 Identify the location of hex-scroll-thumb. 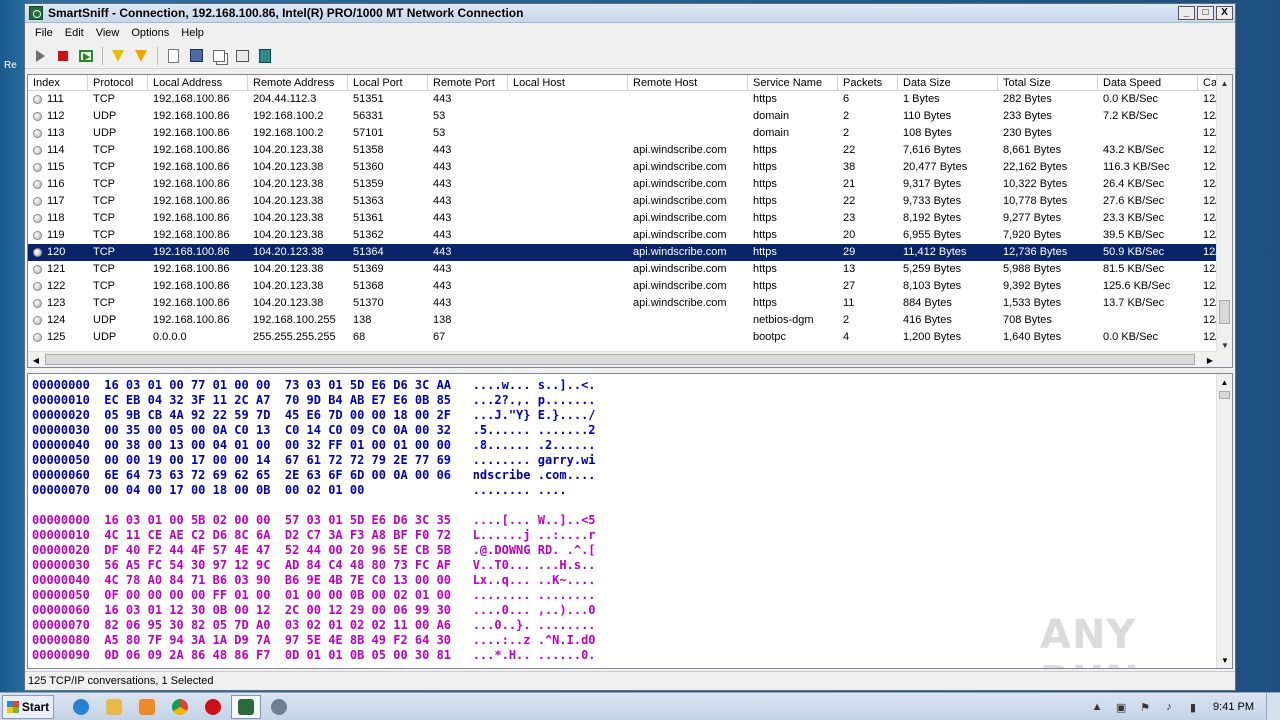
(1224, 395).